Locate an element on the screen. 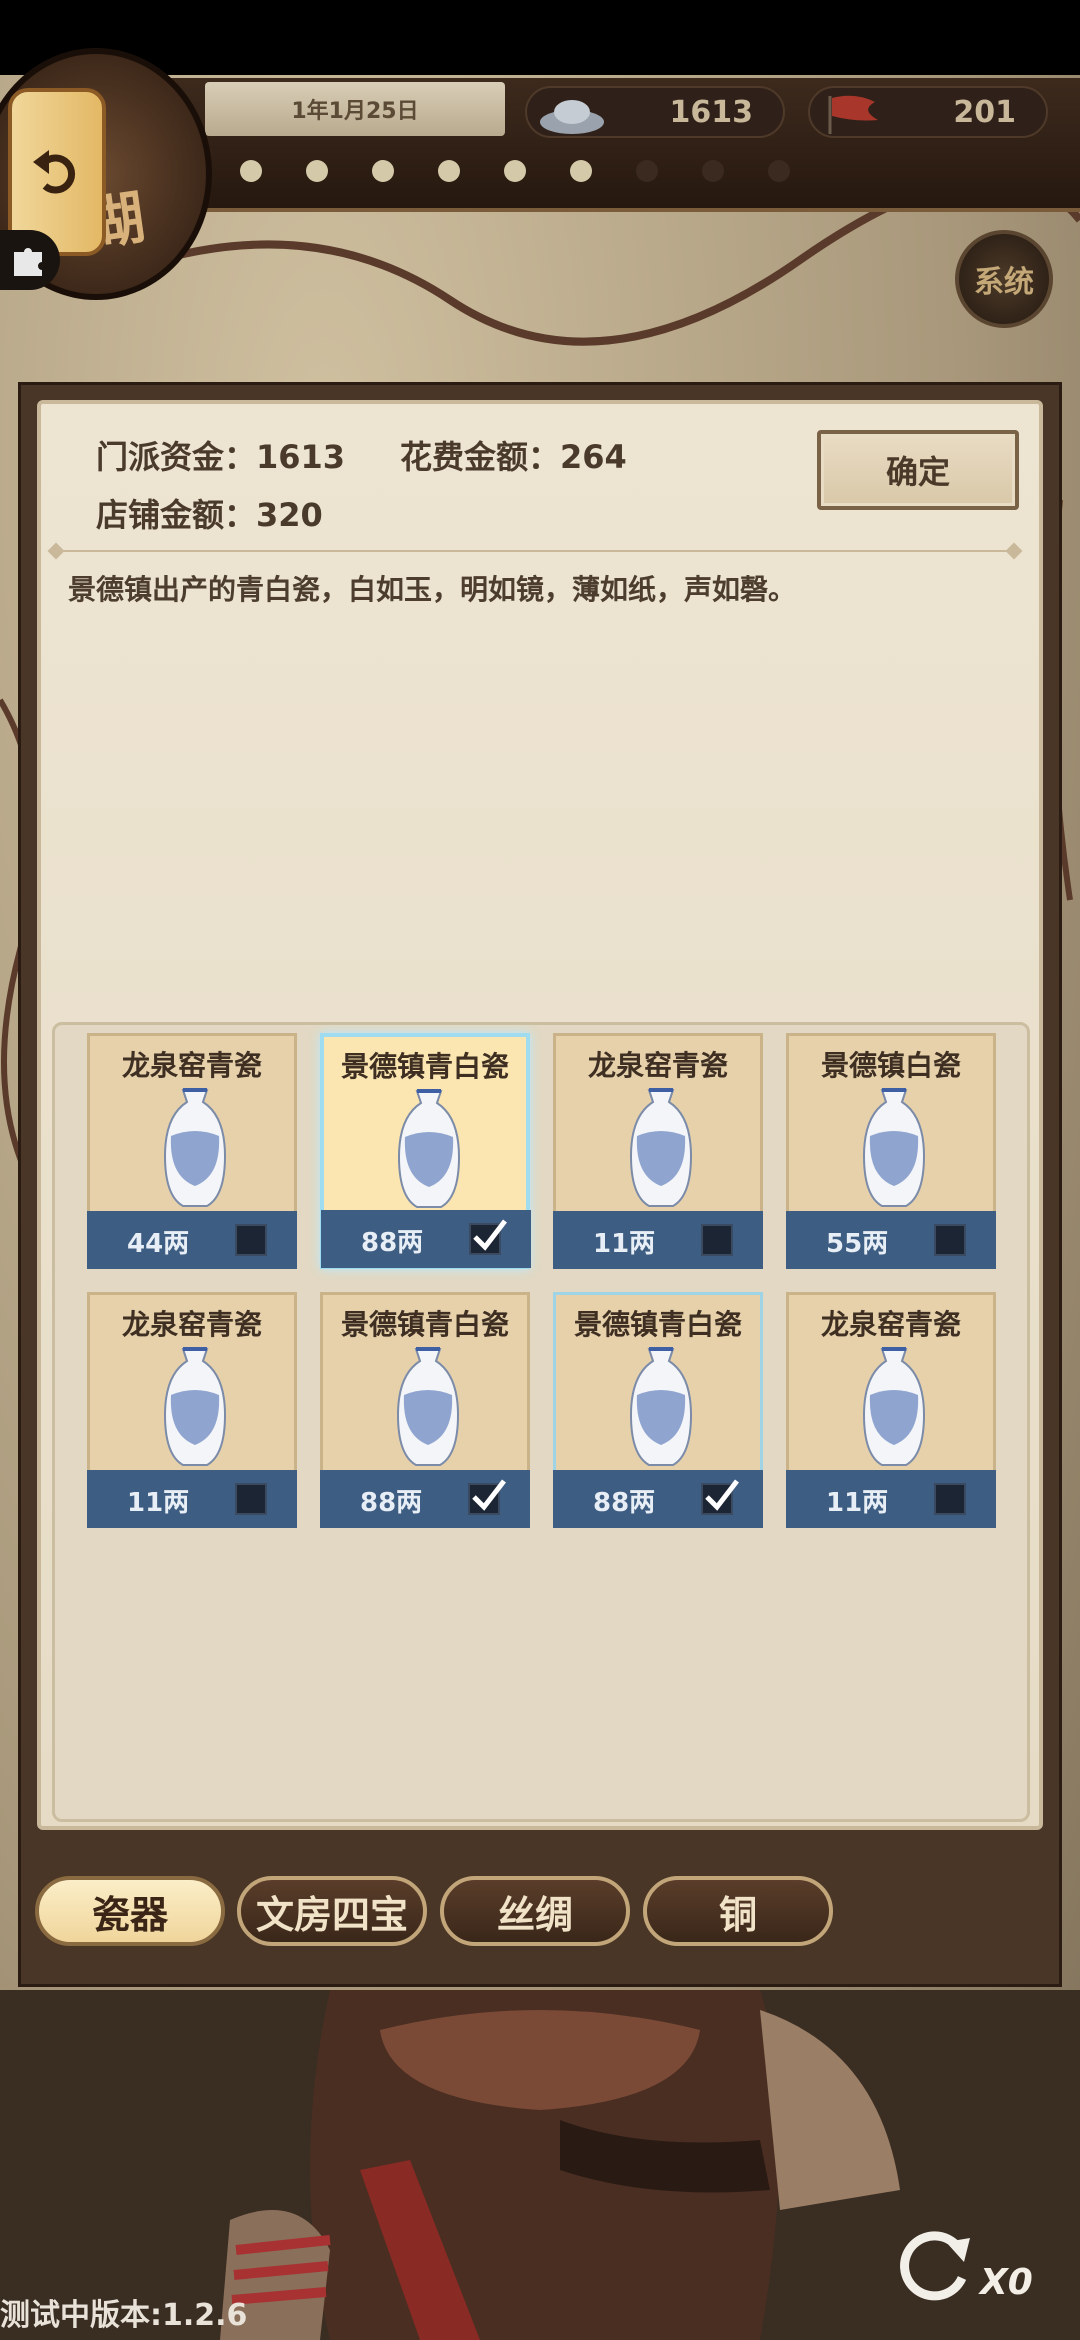 Image resolution: width=1080 pixels, height=2340 pixels. tab-porcelain: 瓷器 is located at coordinates (130, 1911).